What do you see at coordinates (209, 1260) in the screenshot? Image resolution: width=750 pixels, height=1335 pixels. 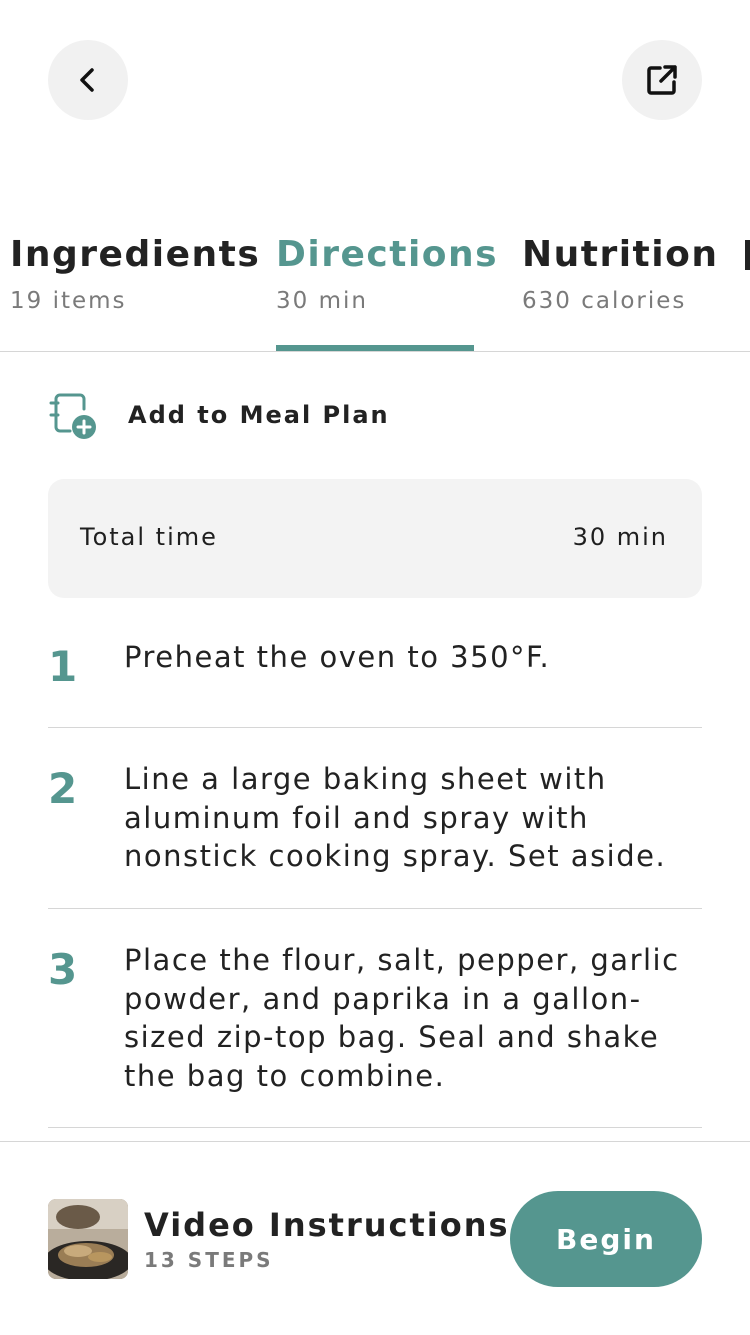 I see `video-steps-count: 13 STEPS` at bounding box center [209, 1260].